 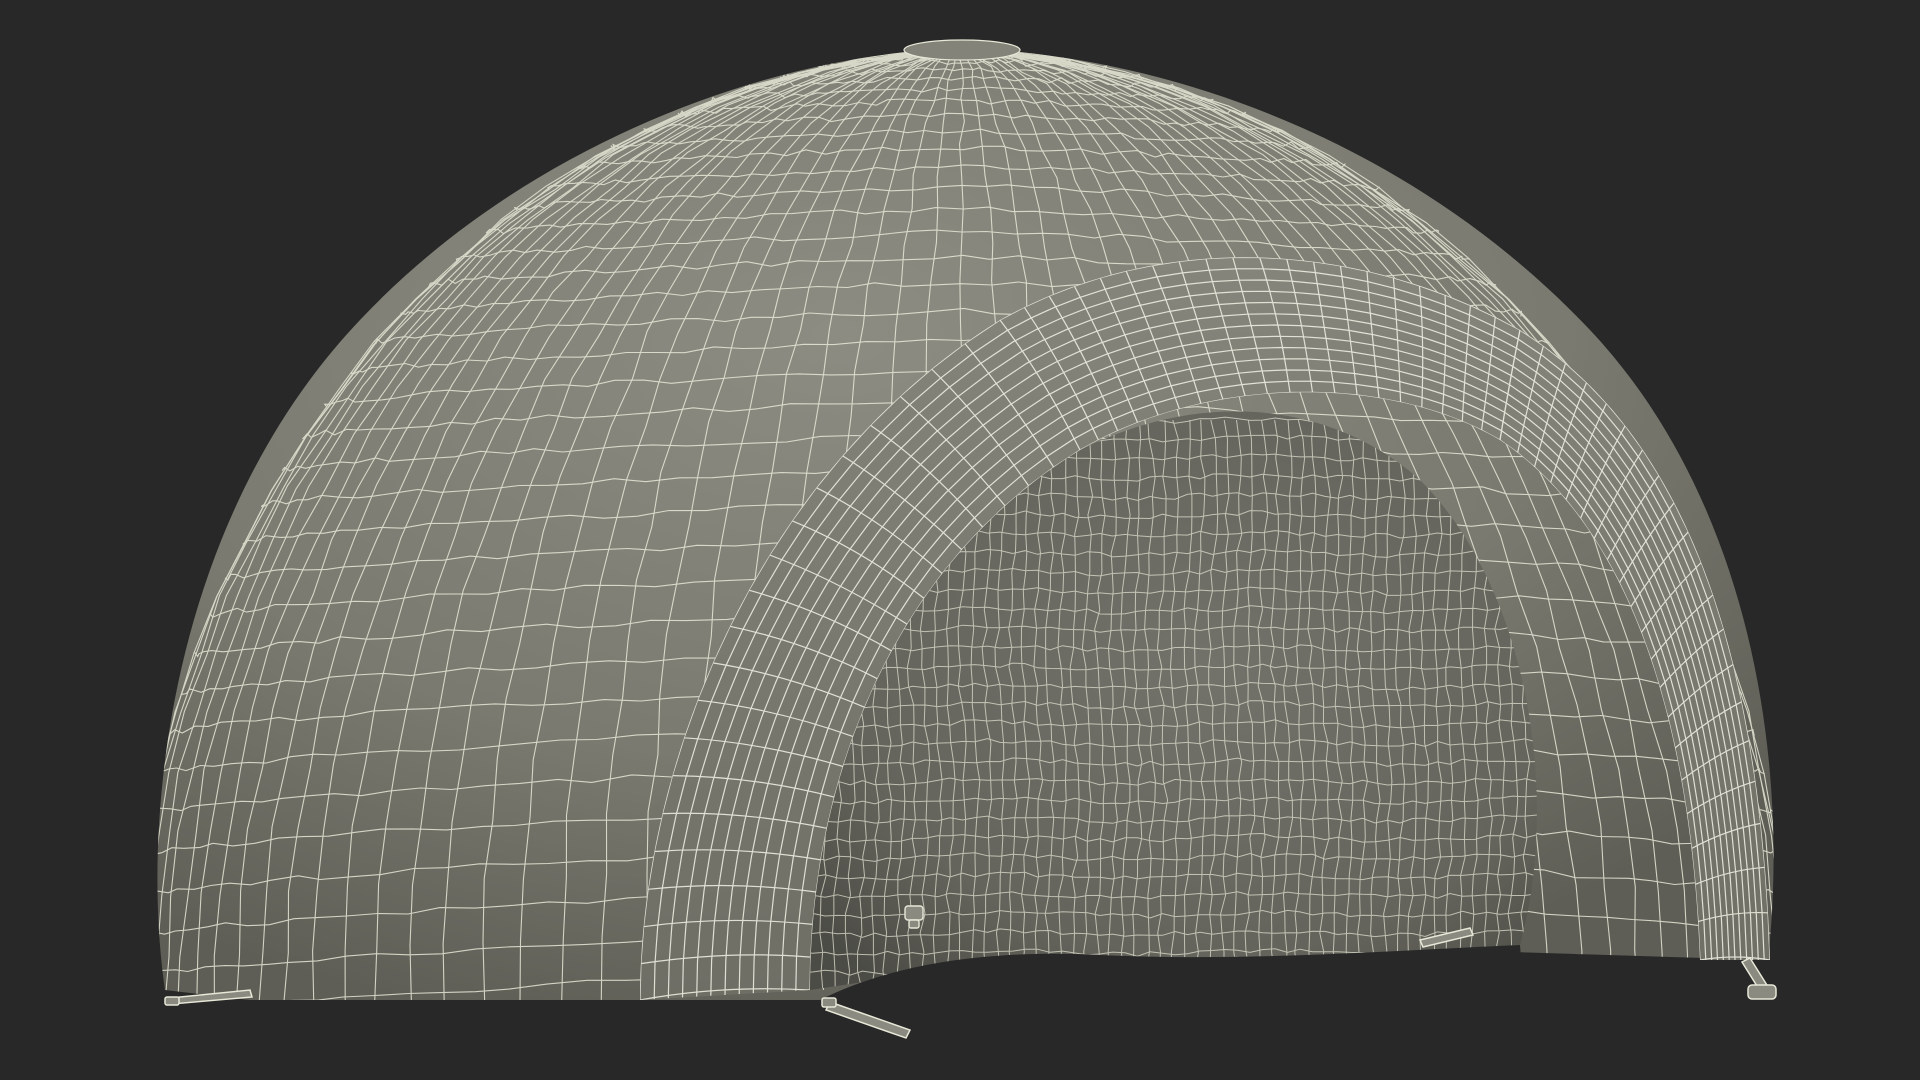 I want to click on dome-top-cap, so click(x=962, y=50).